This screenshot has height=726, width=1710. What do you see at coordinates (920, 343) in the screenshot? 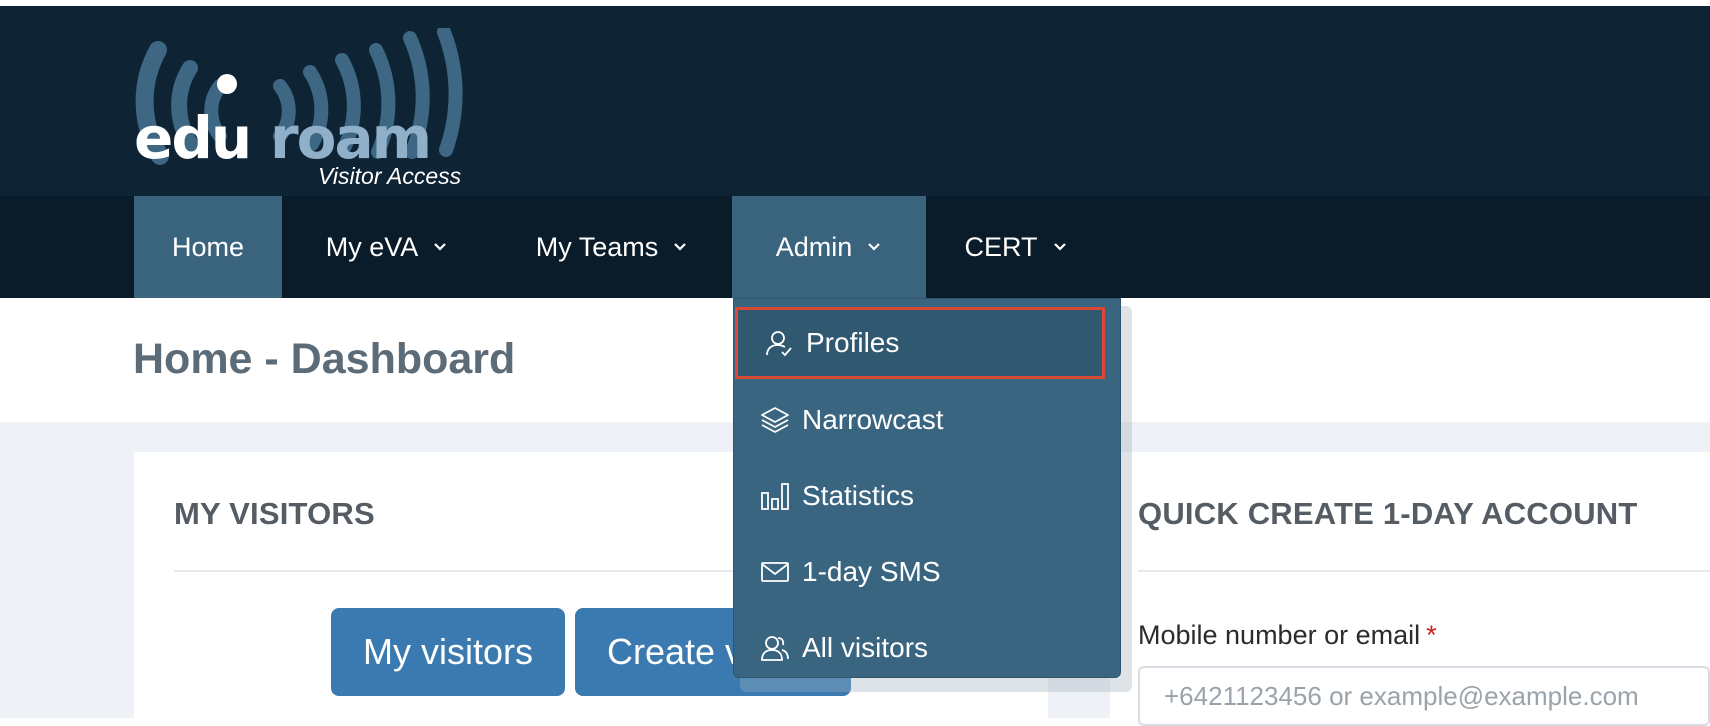
I see `menu-item-profiles: Profiles` at bounding box center [920, 343].